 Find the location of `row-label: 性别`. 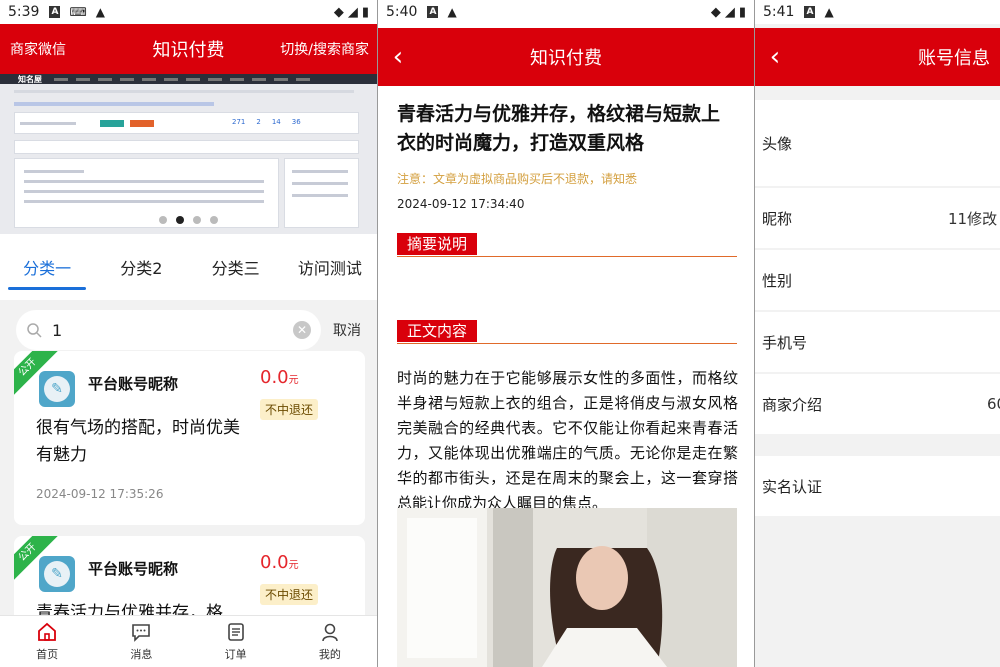

row-label: 性别 is located at coordinates (777, 280).